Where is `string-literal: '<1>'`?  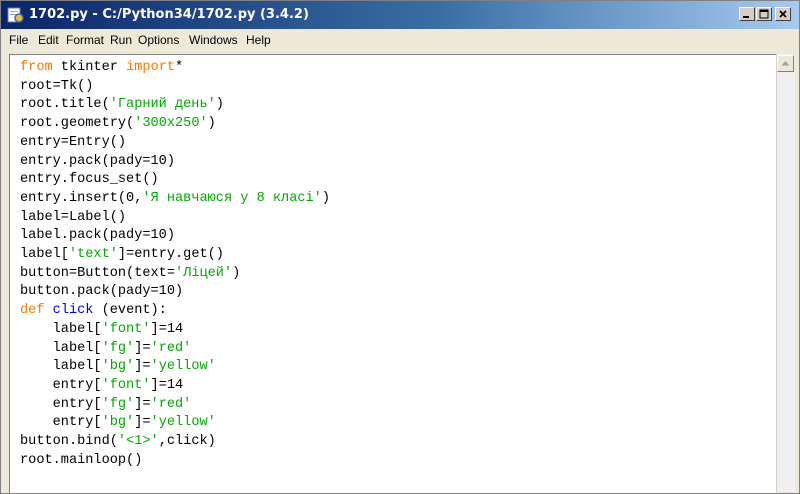
string-literal: '<1>' is located at coordinates (138, 442).